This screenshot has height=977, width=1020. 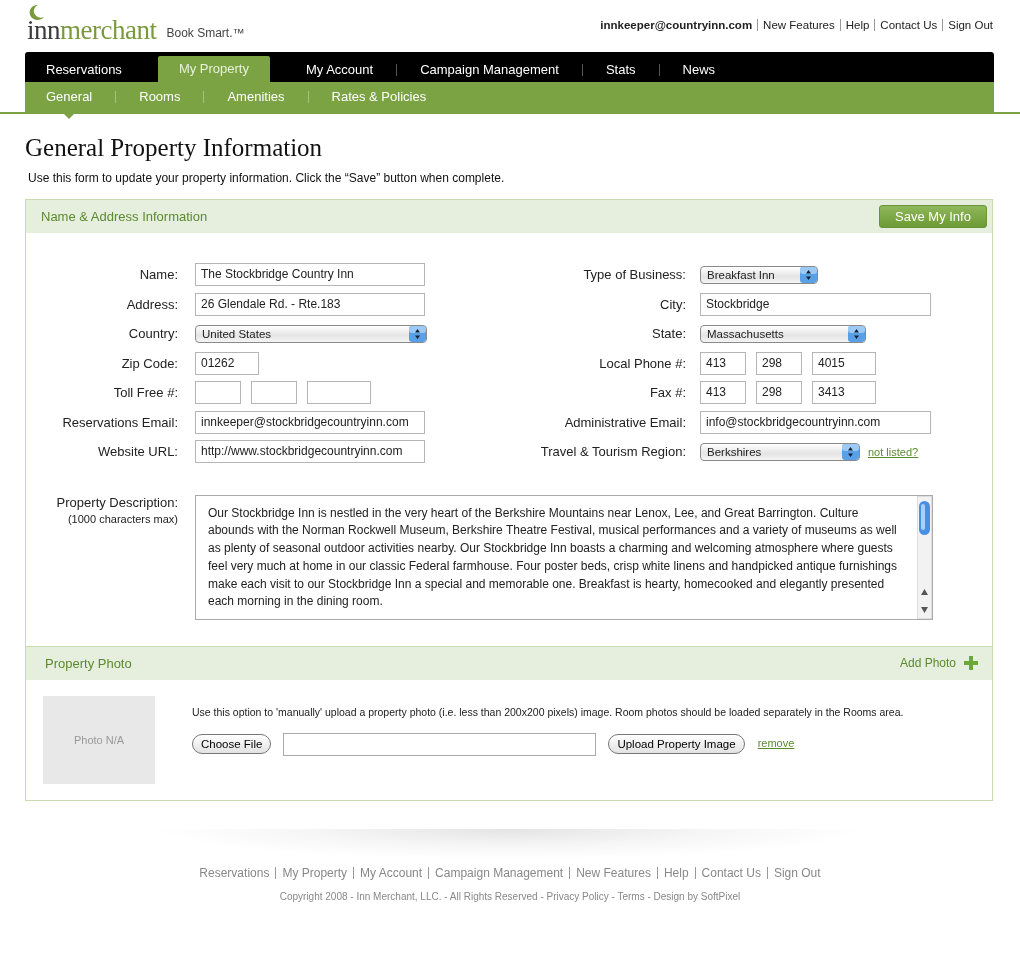 I want to click on phone-field: 3413, so click(x=844, y=393).